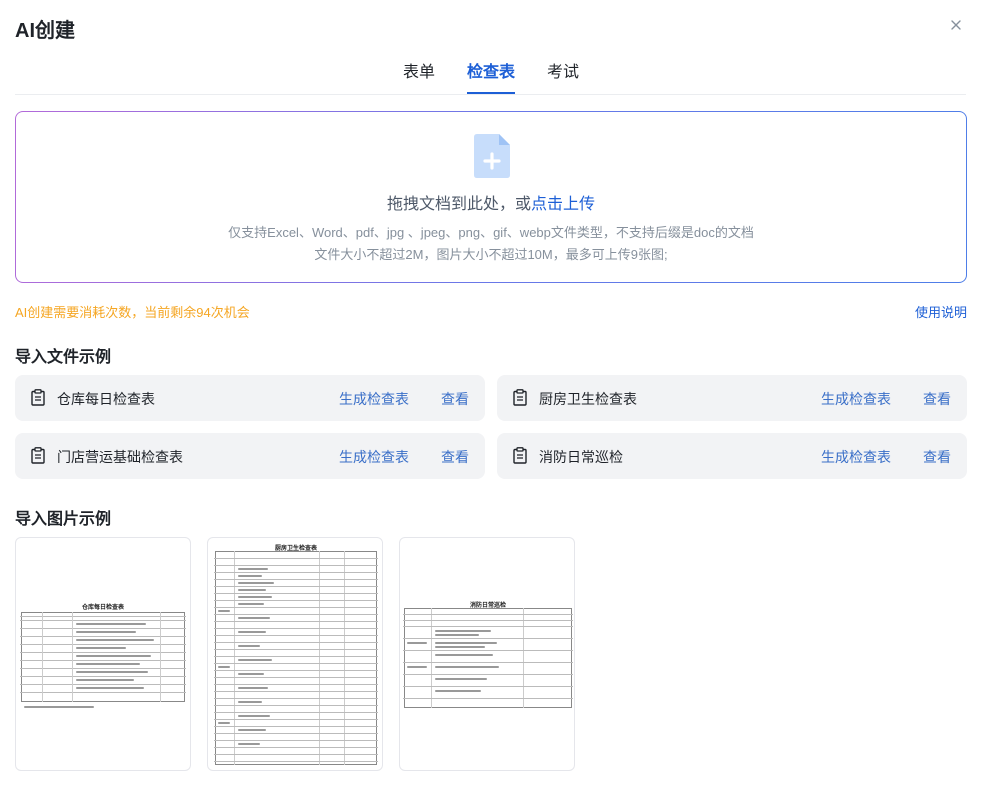 The height and width of the screenshot is (794, 981). I want to click on dialog-title: AI创建, so click(45, 31).